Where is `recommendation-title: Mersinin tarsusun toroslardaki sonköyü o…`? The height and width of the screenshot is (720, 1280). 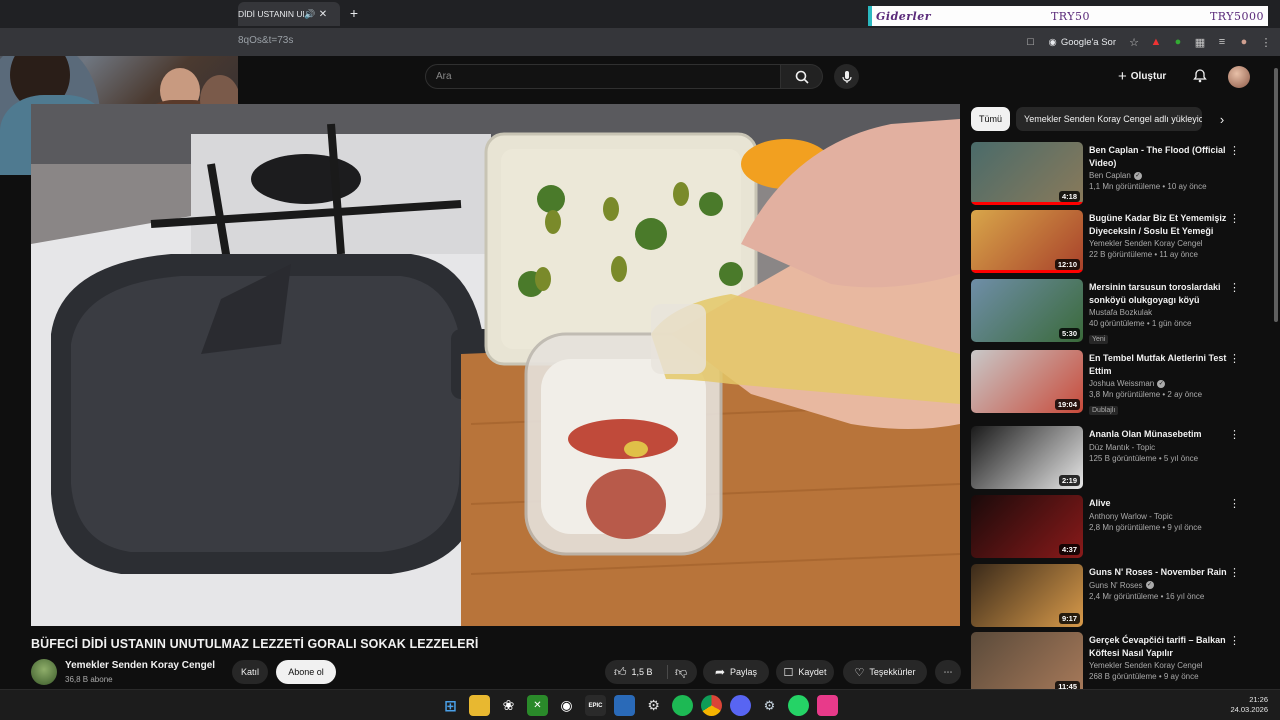
recommendation-title: Mersinin tarsusun toroslardaki sonköyü o… is located at coordinates (1158, 293).